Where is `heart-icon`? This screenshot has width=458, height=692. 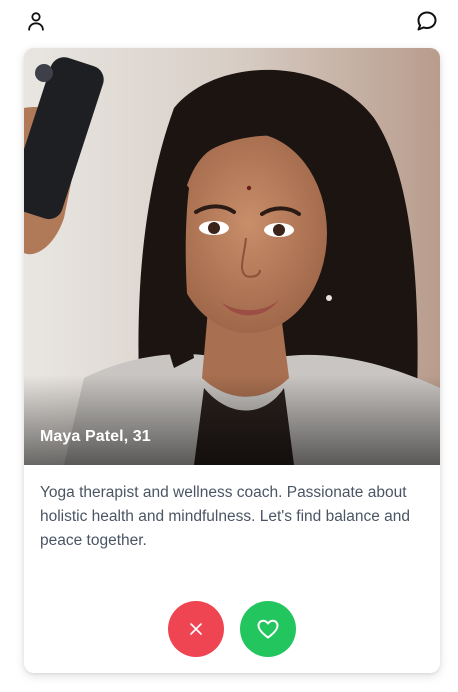
heart-icon is located at coordinates (268, 629).